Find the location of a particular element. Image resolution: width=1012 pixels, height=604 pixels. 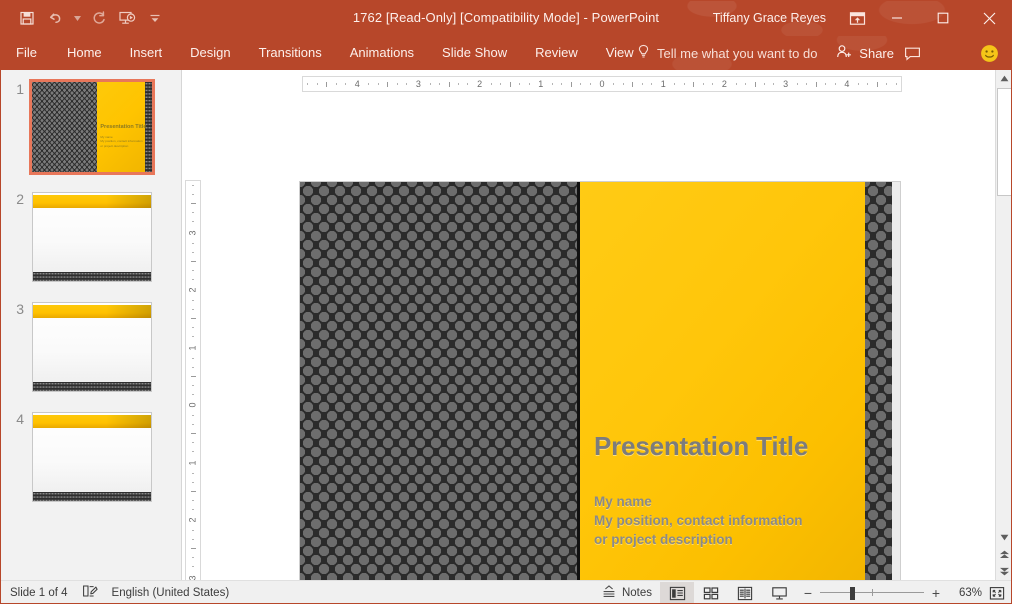

vruler-tick-2t: 2 is located at coordinates (192, 290).